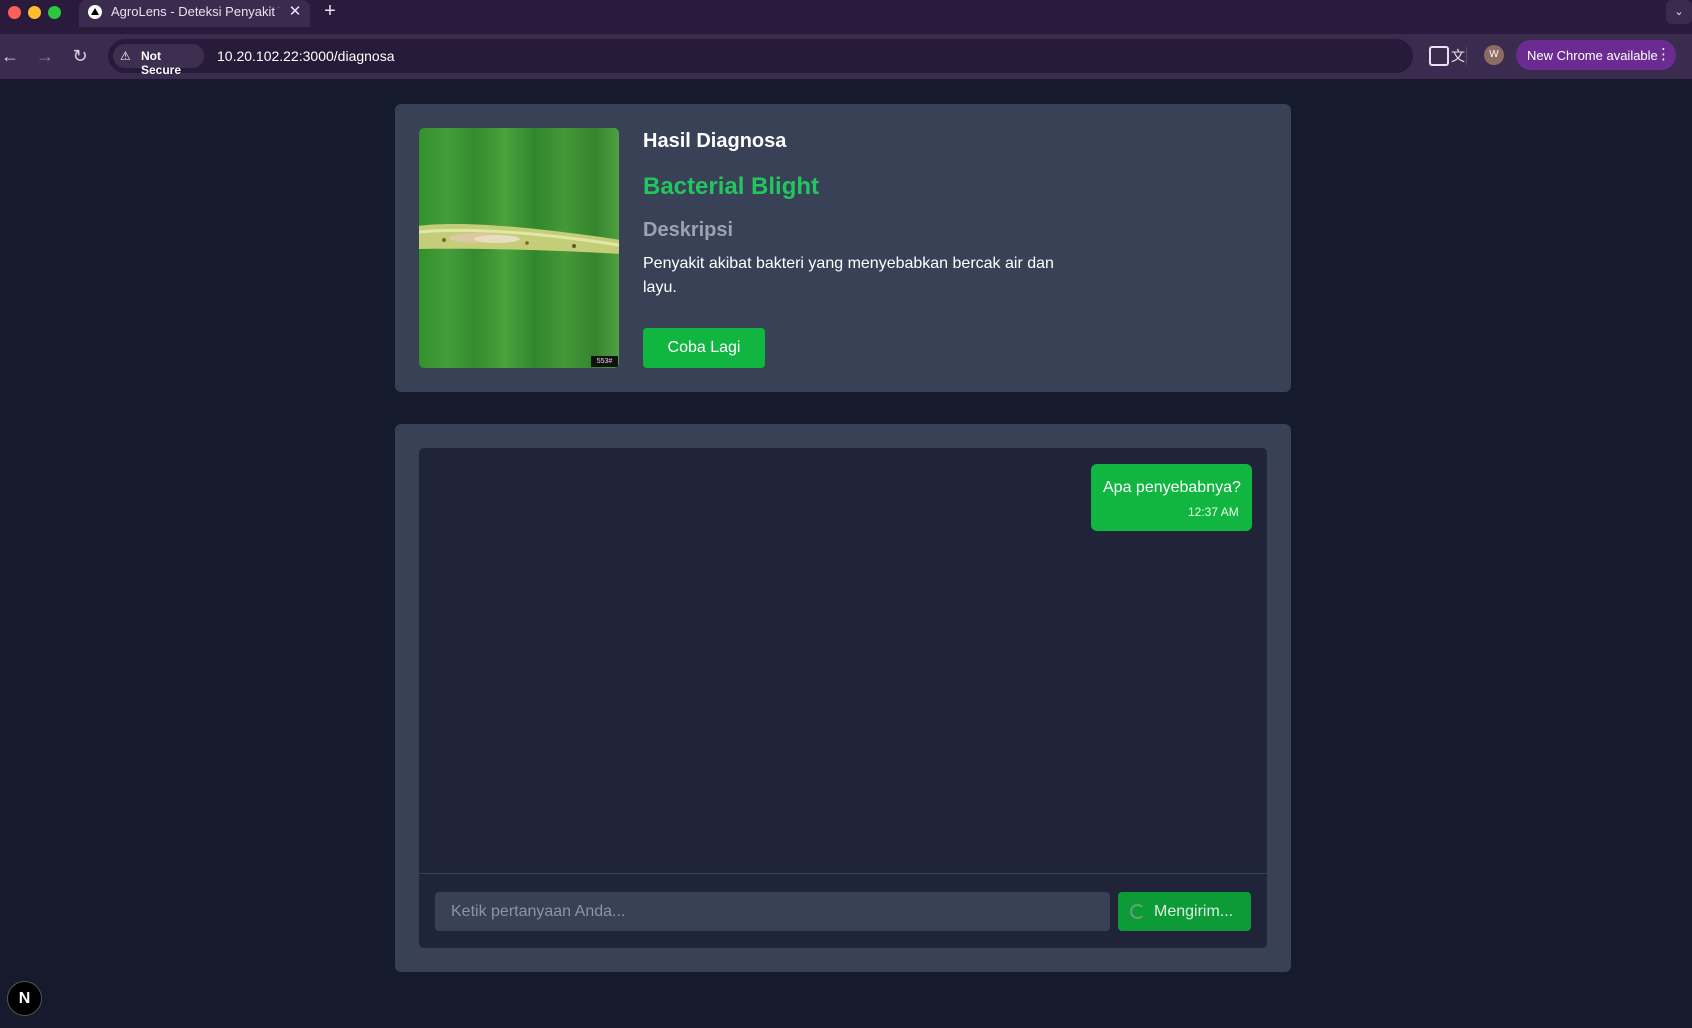 Image resolution: width=1692 pixels, height=1028 pixels. Describe the element at coordinates (772, 911) in the screenshot. I see `chat-question-input` at that location.